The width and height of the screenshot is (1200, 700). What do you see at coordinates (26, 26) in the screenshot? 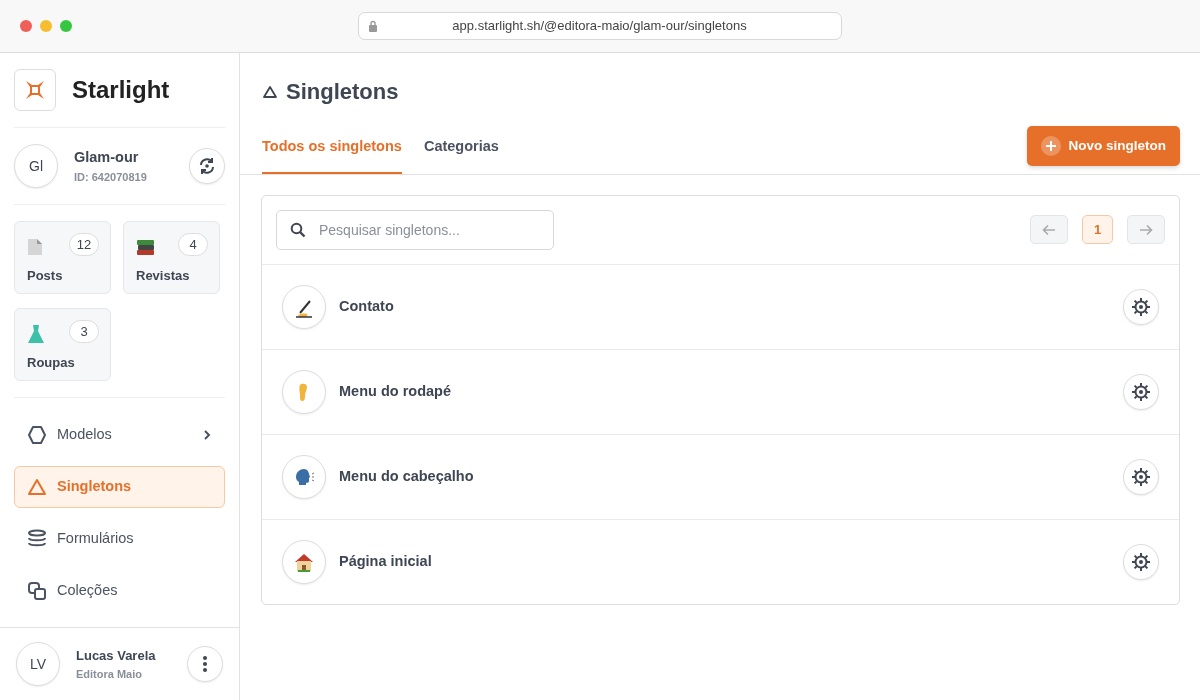
I see `close-window-button` at bounding box center [26, 26].